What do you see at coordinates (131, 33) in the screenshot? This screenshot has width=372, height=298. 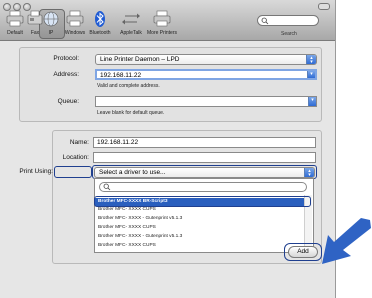 I see `tab-label: AppleTalk` at bounding box center [131, 33].